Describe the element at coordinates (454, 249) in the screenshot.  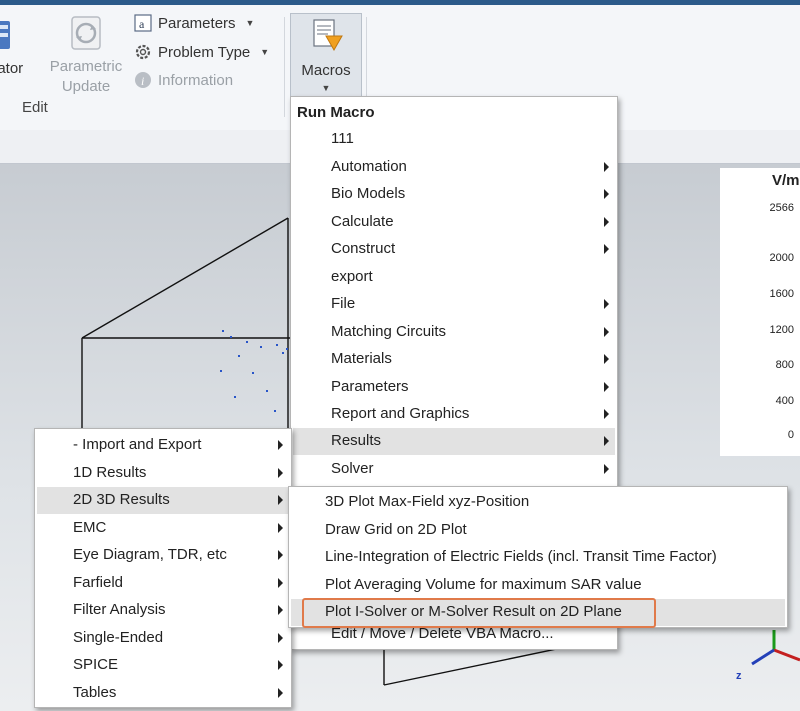
I see `macro-item-construct: Construct` at that location.